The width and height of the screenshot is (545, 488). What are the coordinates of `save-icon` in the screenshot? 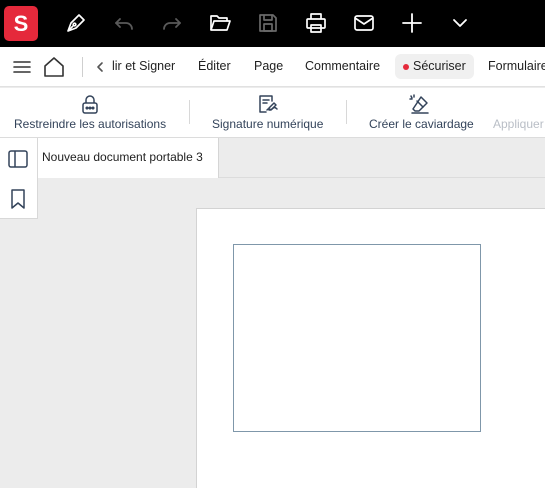 It's located at (268, 23).